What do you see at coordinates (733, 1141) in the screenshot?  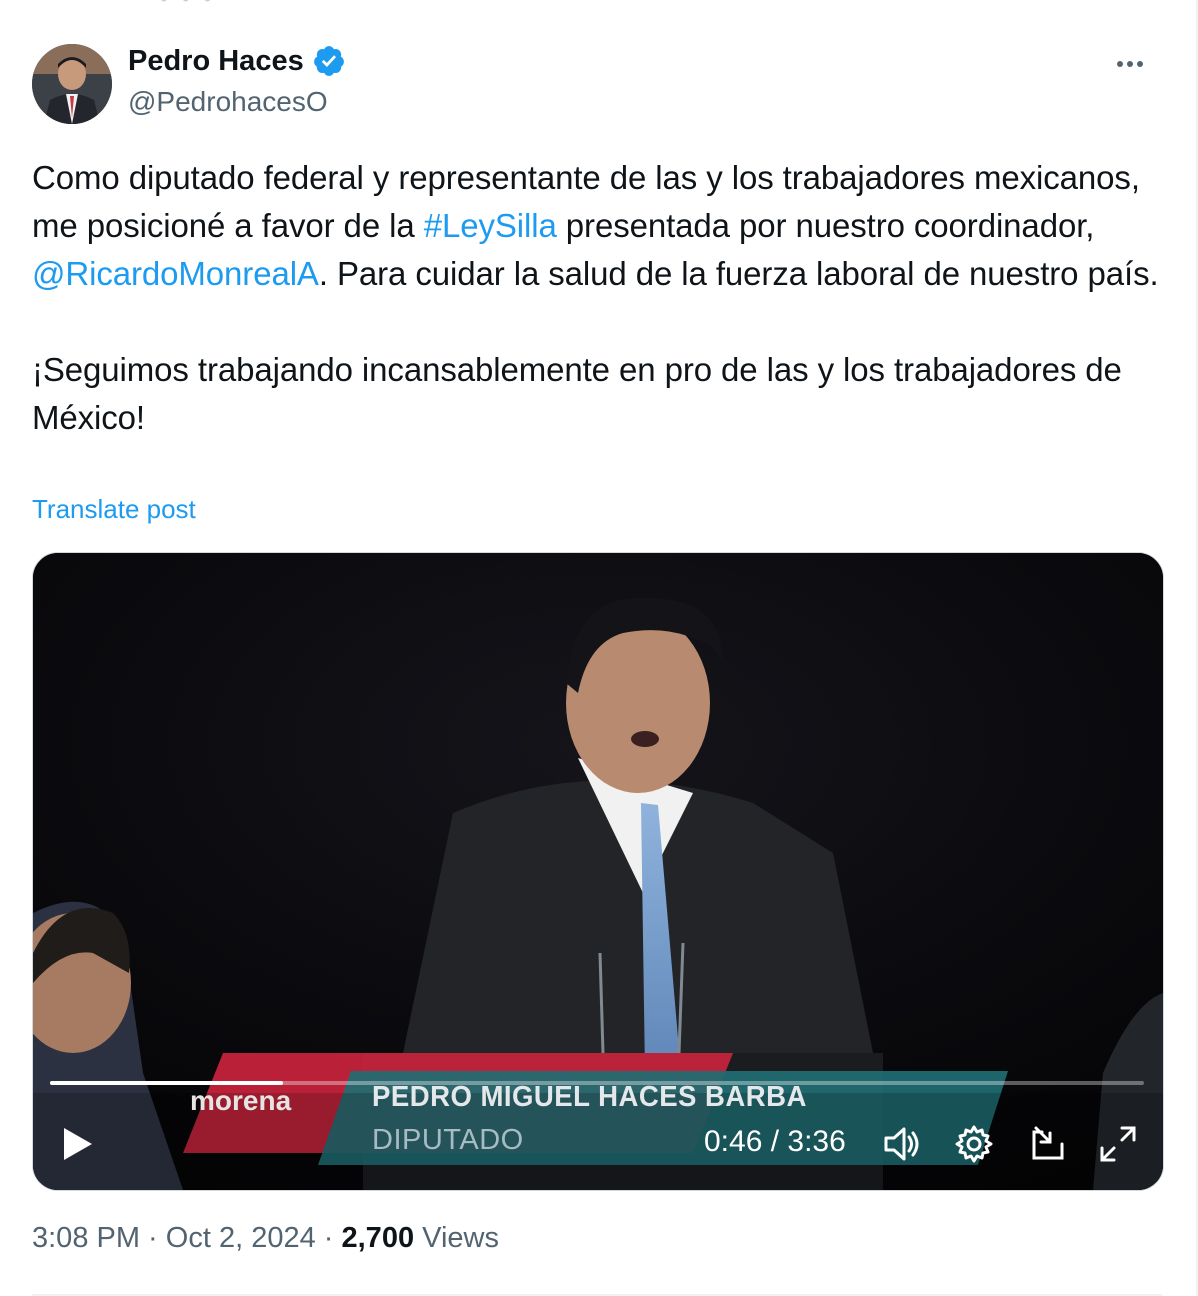 I see `current-time: 0:46` at bounding box center [733, 1141].